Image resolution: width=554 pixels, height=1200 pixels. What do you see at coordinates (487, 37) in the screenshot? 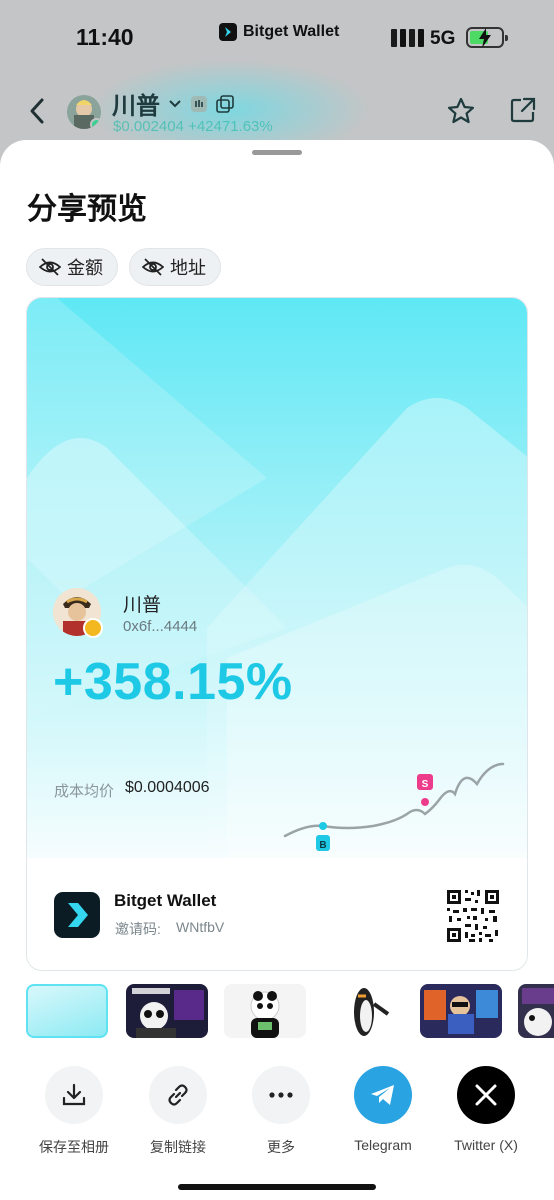
I see `battery-icon` at bounding box center [487, 37].